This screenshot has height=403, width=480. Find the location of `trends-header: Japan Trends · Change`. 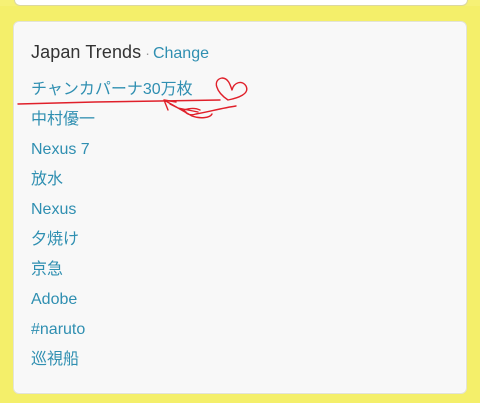

trends-header: Japan Trends · Change is located at coordinates (120, 54).